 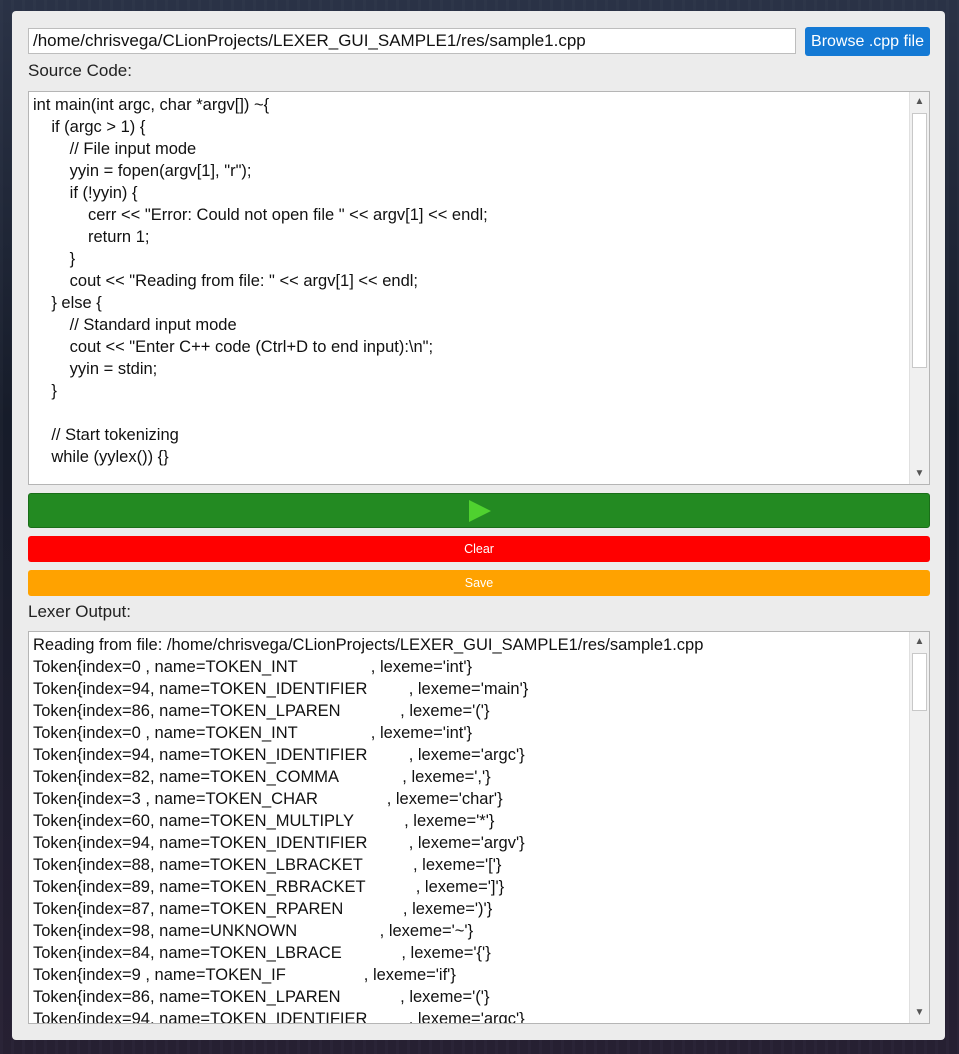 I want to click on clear-button: Clear, so click(x=479, y=549).